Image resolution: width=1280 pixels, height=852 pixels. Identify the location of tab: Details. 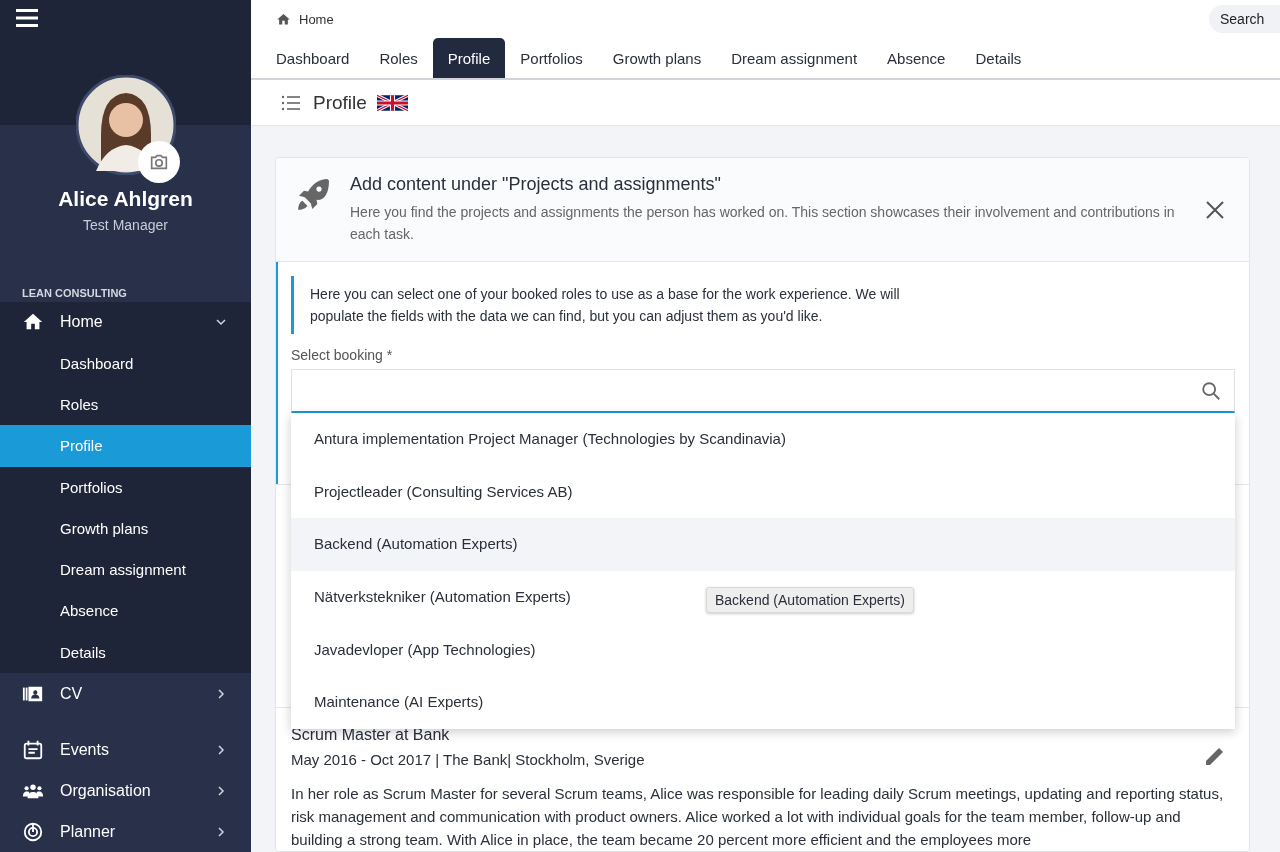
(998, 58).